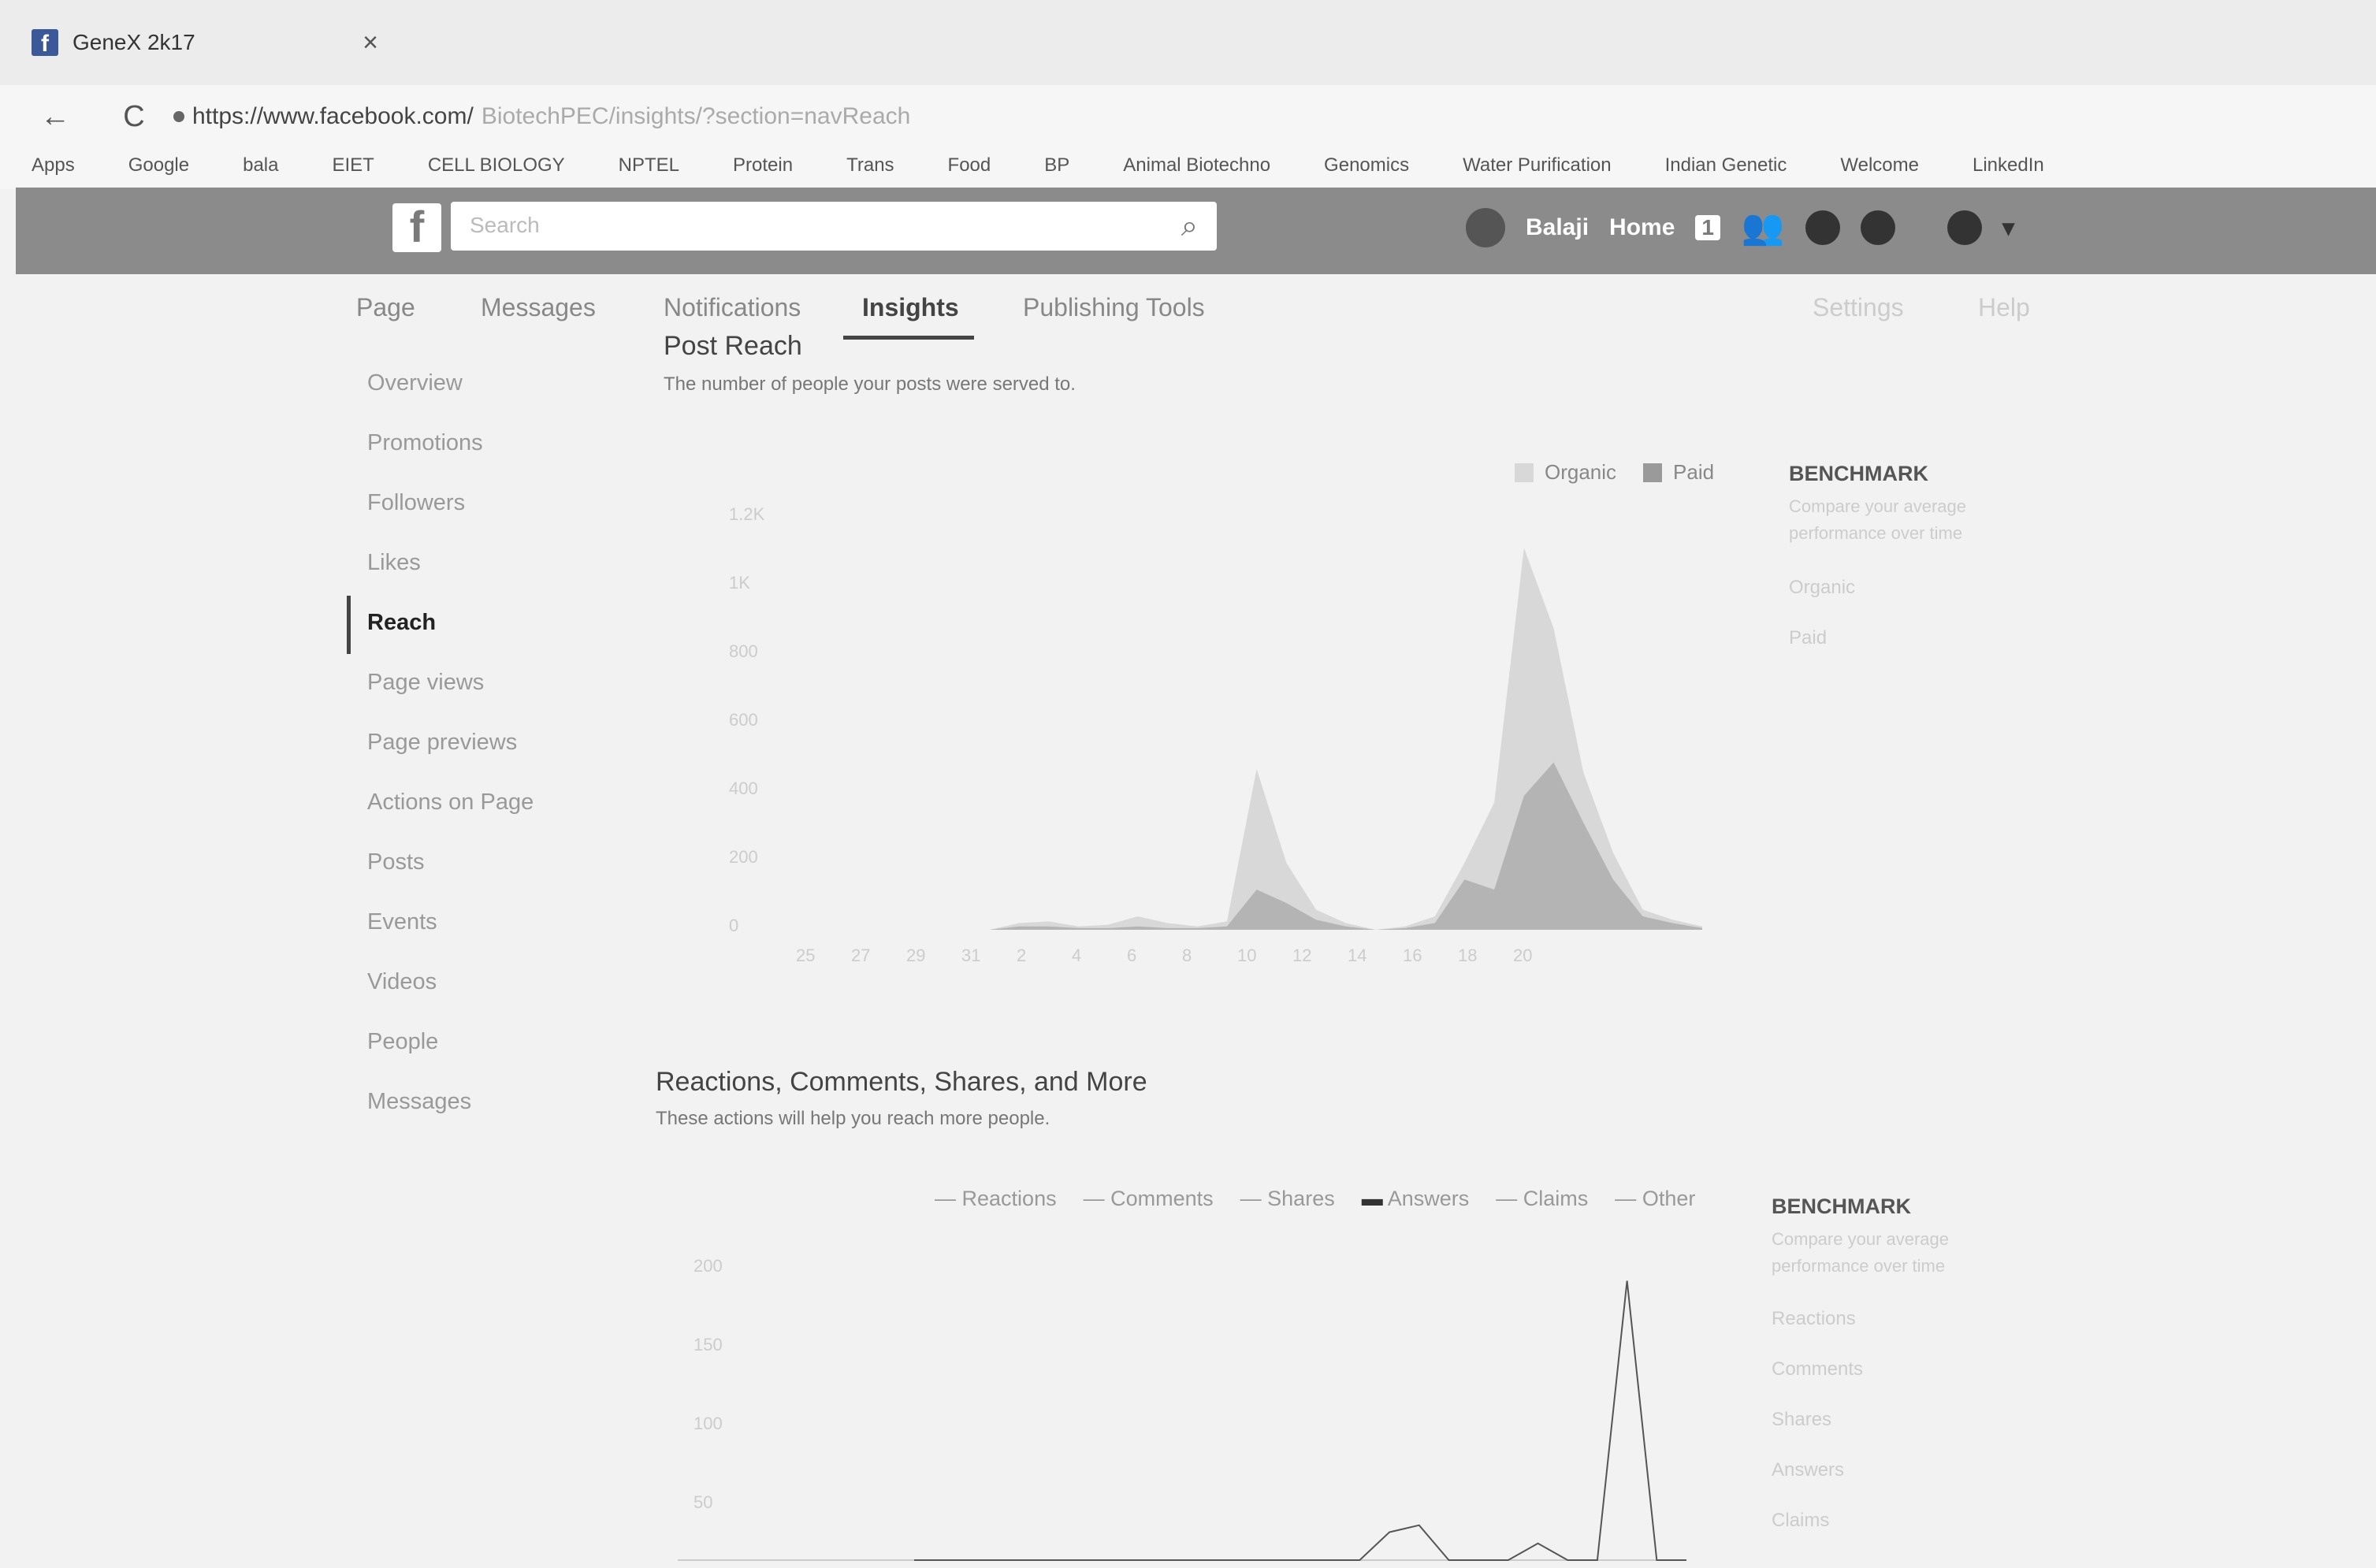 This screenshot has height=1568, width=2376. What do you see at coordinates (1726, 165) in the screenshot?
I see `bookmark-13: Indian Genetic` at bounding box center [1726, 165].